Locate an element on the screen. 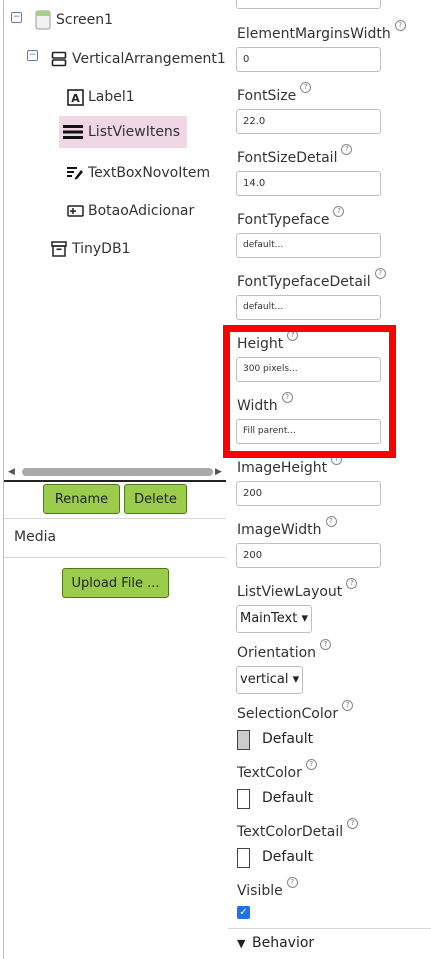 This screenshot has width=431, height=959. property-label-text-color-detail: TextColorDetail? is located at coordinates (298, 829).